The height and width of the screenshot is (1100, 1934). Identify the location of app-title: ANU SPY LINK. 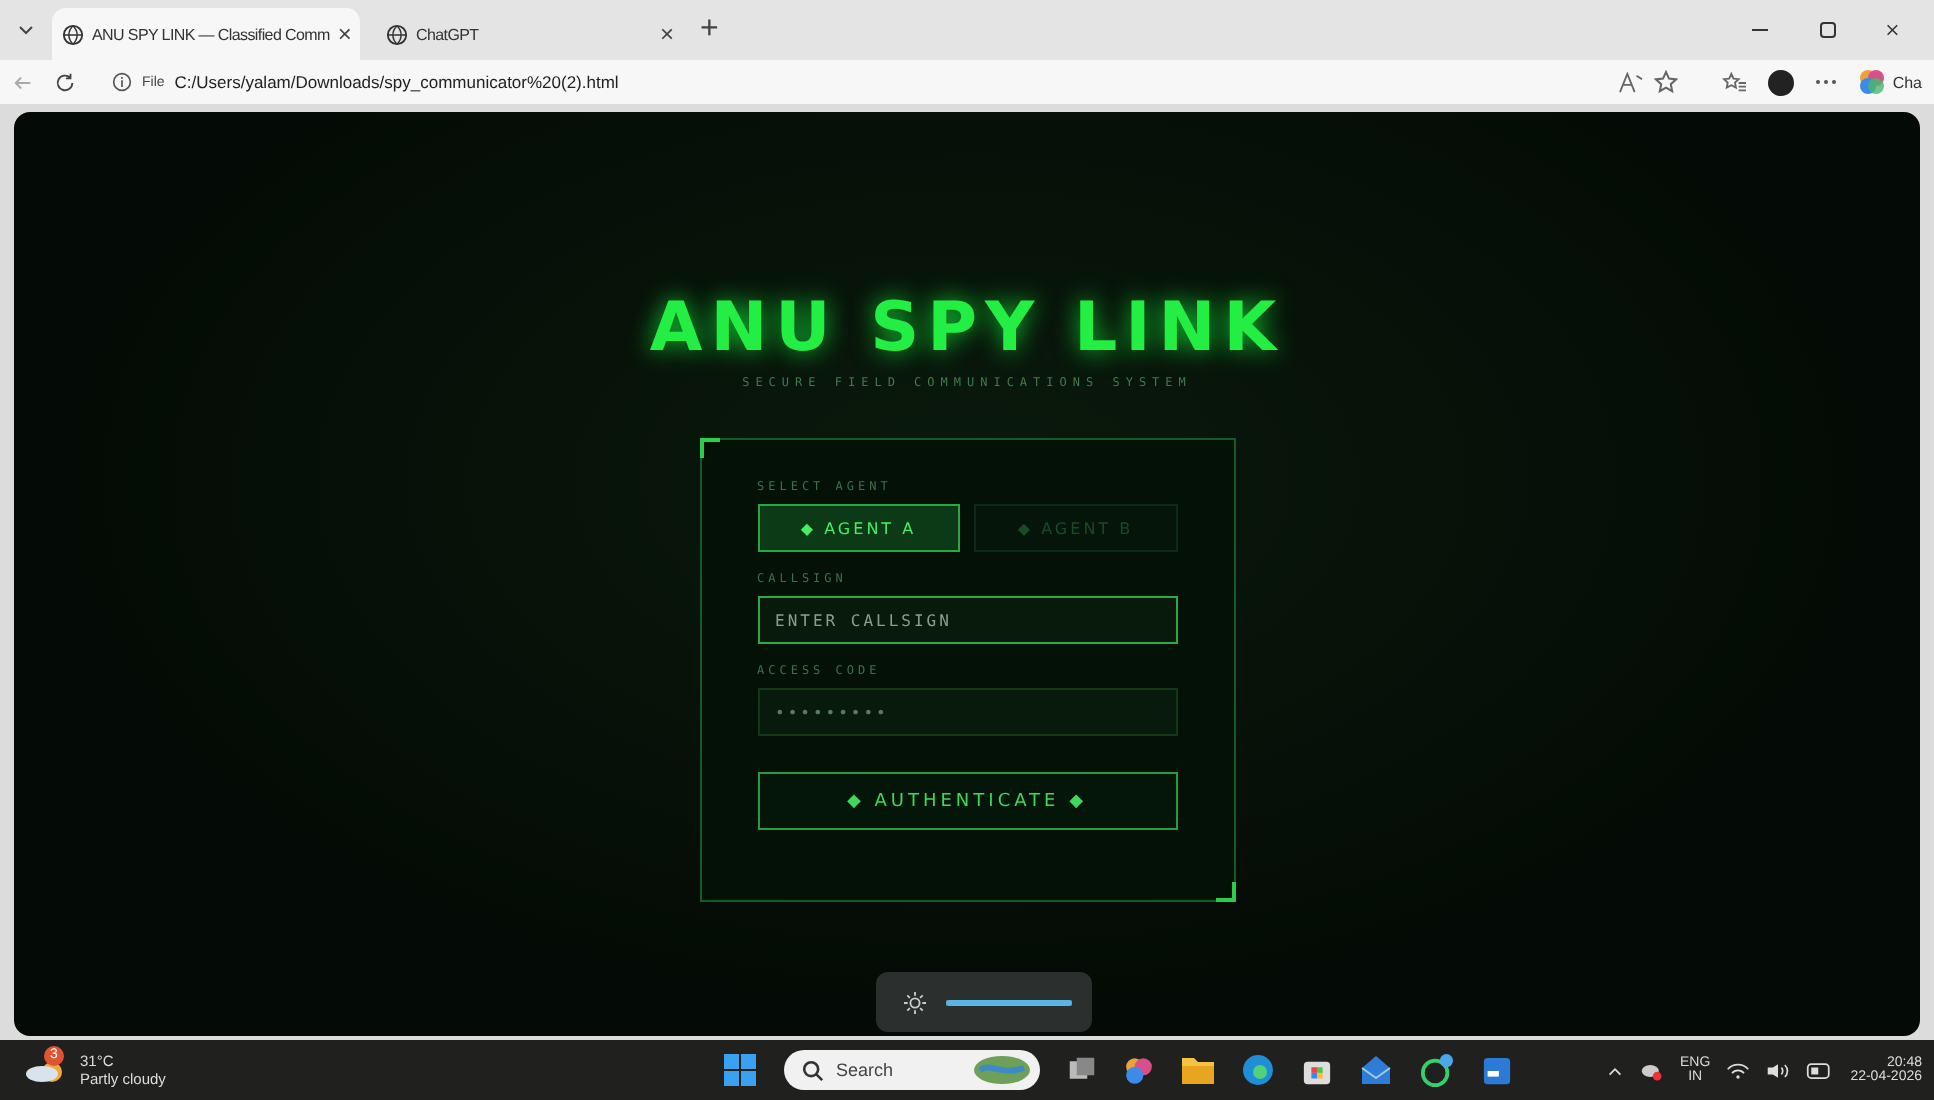
(967, 328).